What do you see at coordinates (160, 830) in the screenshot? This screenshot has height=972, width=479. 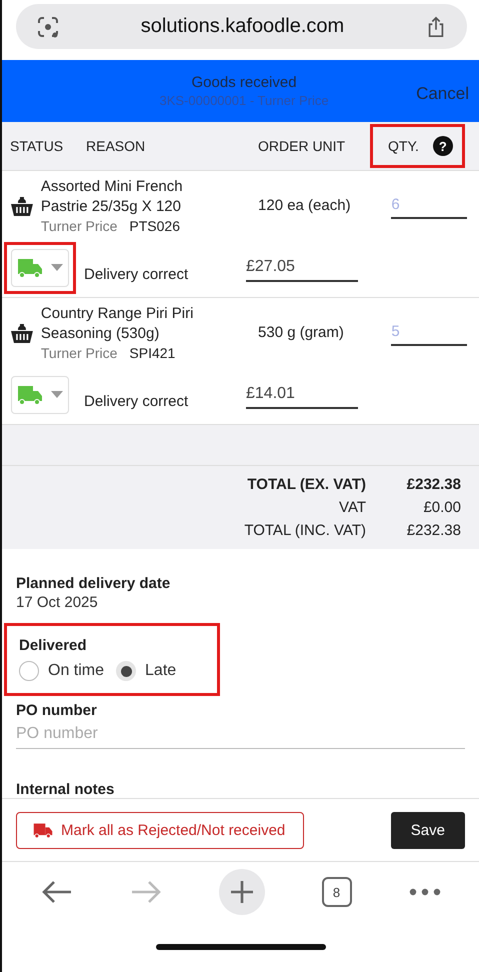 I see `reject-all-button: Mark all as Rejected/Not received` at bounding box center [160, 830].